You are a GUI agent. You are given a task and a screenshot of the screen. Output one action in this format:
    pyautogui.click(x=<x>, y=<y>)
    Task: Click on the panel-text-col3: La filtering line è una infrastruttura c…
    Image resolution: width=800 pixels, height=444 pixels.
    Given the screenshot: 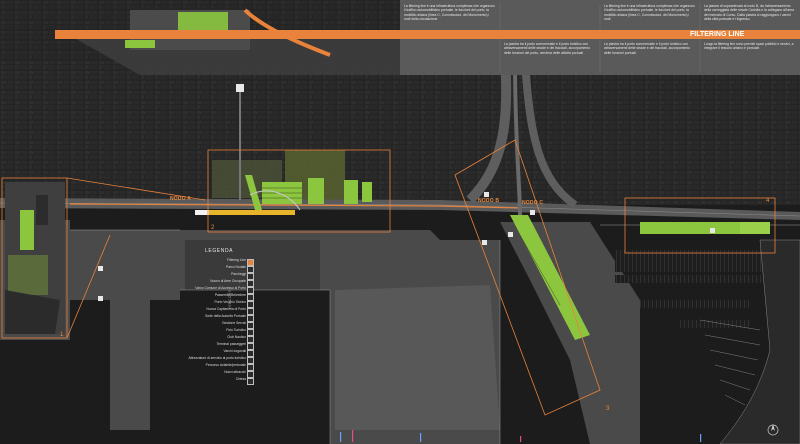 What is the action you would take?
    pyautogui.click(x=649, y=13)
    